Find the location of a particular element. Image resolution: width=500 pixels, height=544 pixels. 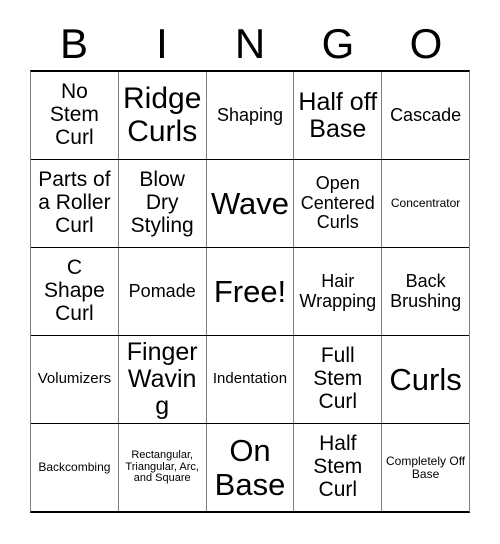

bingo-header-letter-3: G is located at coordinates (338, 43).